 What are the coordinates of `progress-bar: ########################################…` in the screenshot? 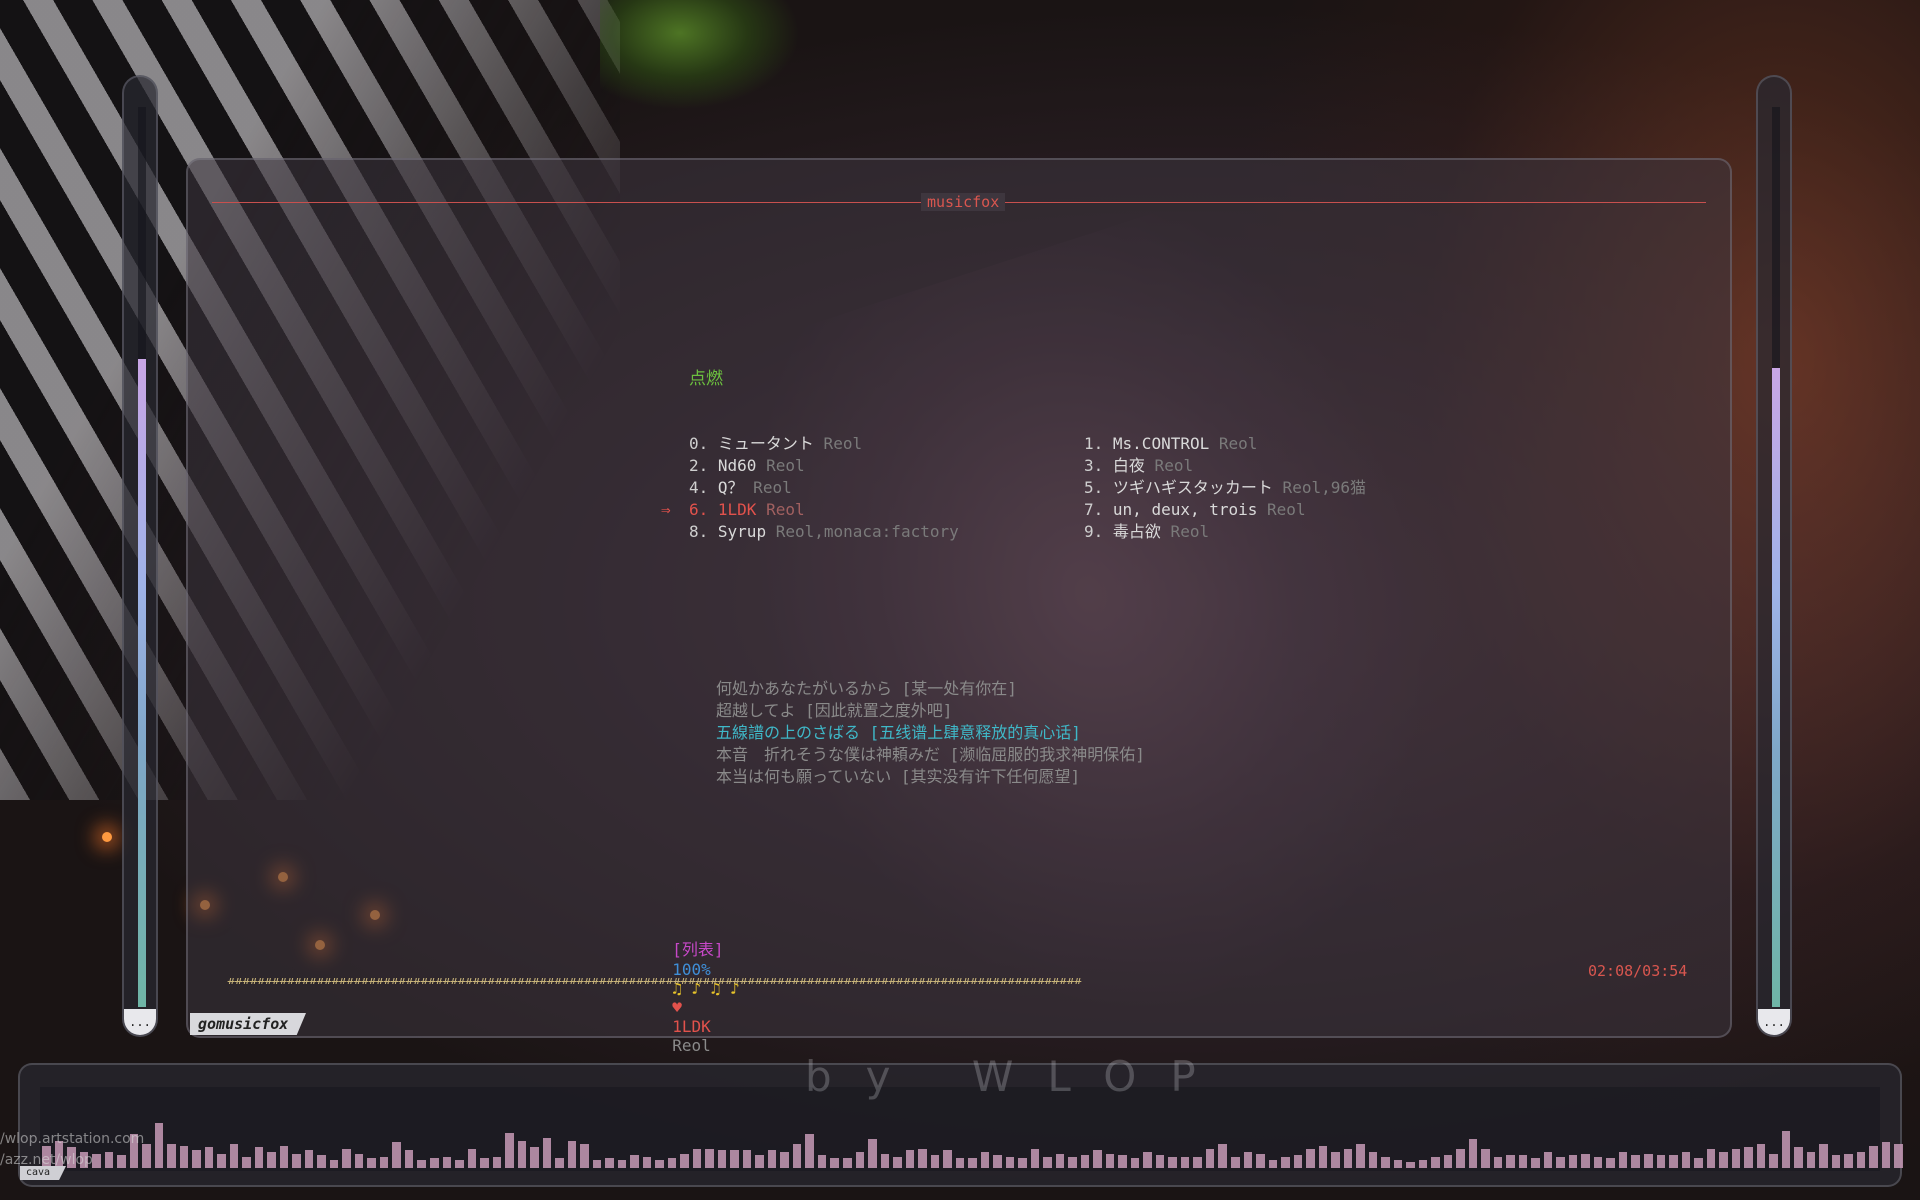 It's located at (894, 973).